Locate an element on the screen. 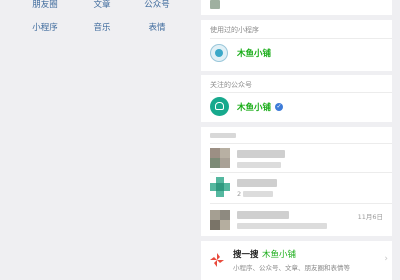  account-name: 木鱼小铺 is located at coordinates (254, 107).